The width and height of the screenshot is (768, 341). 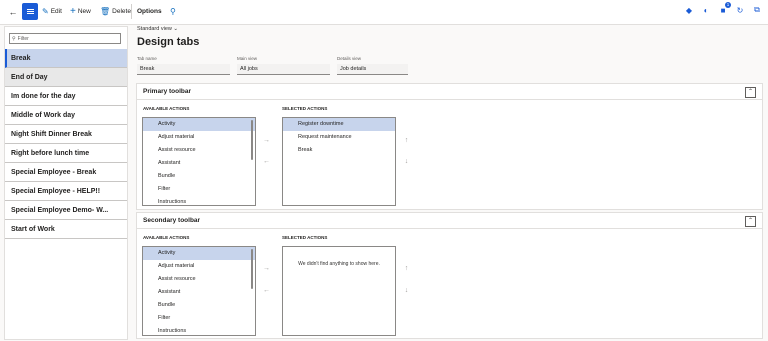 I want to click on pencil-icon: ✎, so click(x=45, y=11).